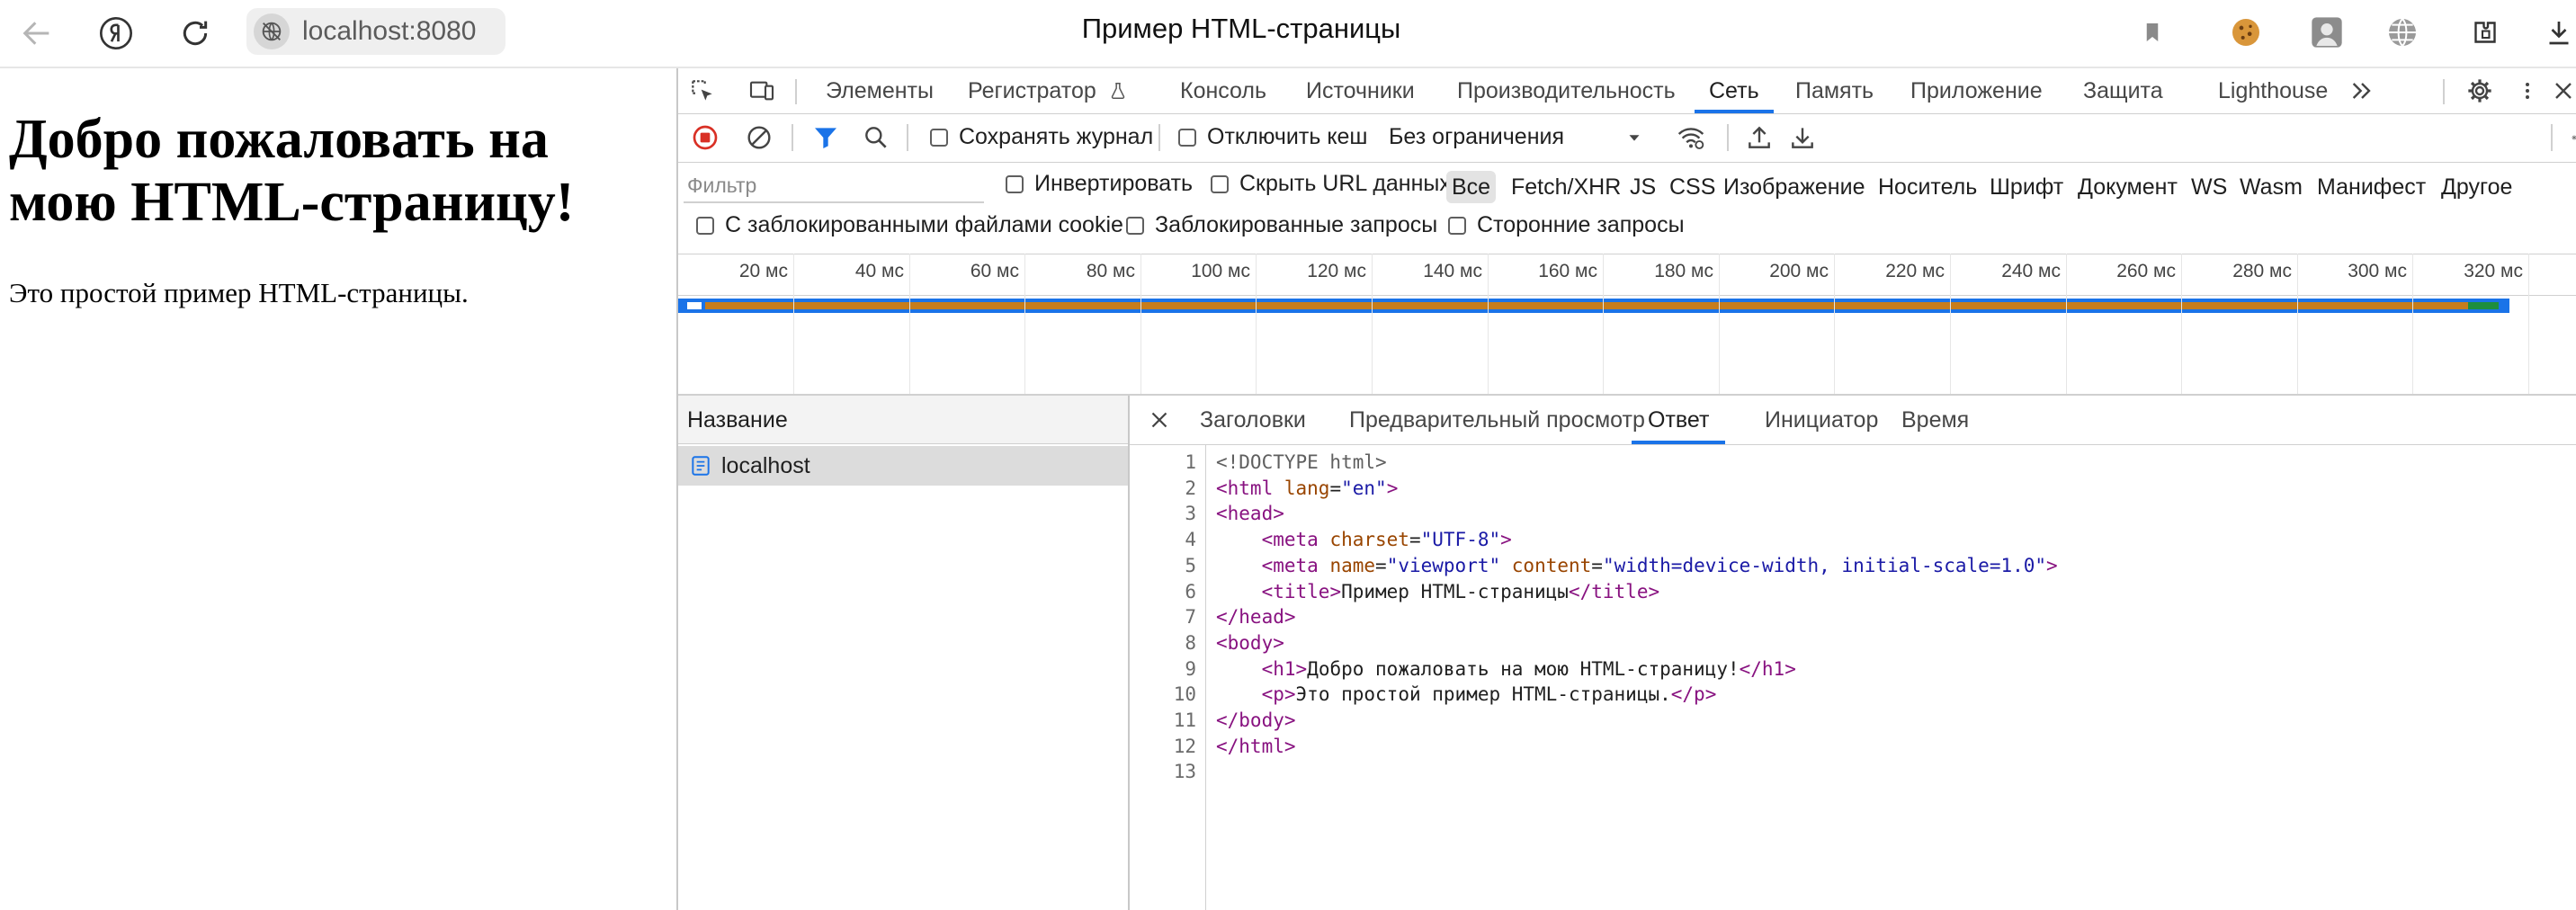  I want to click on network-conditions-icon, so click(1691, 137).